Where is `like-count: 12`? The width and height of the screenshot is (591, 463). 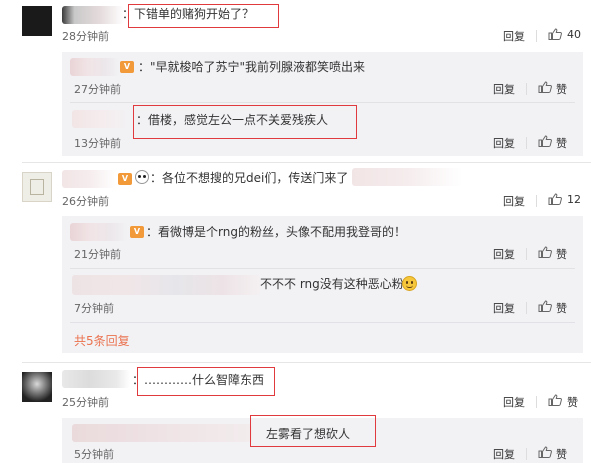
like-count: 12 is located at coordinates (574, 199).